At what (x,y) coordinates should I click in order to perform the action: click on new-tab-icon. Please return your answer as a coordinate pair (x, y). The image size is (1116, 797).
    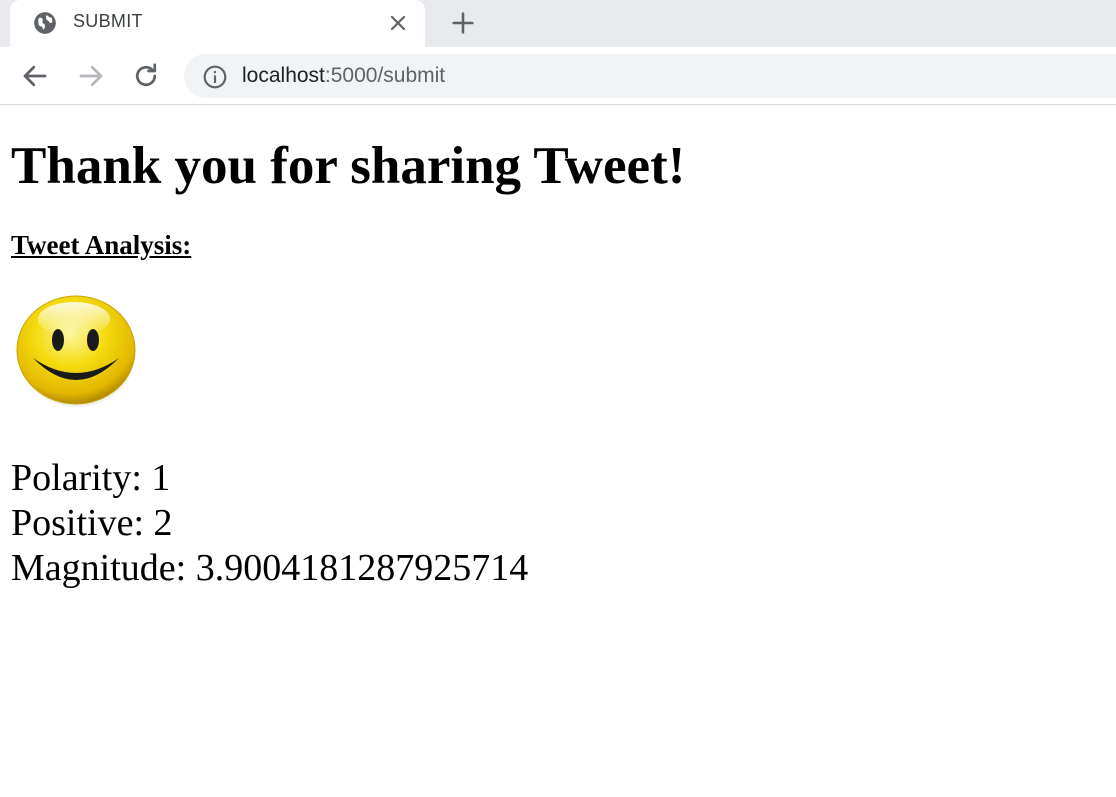
    Looking at the image, I should click on (463, 23).